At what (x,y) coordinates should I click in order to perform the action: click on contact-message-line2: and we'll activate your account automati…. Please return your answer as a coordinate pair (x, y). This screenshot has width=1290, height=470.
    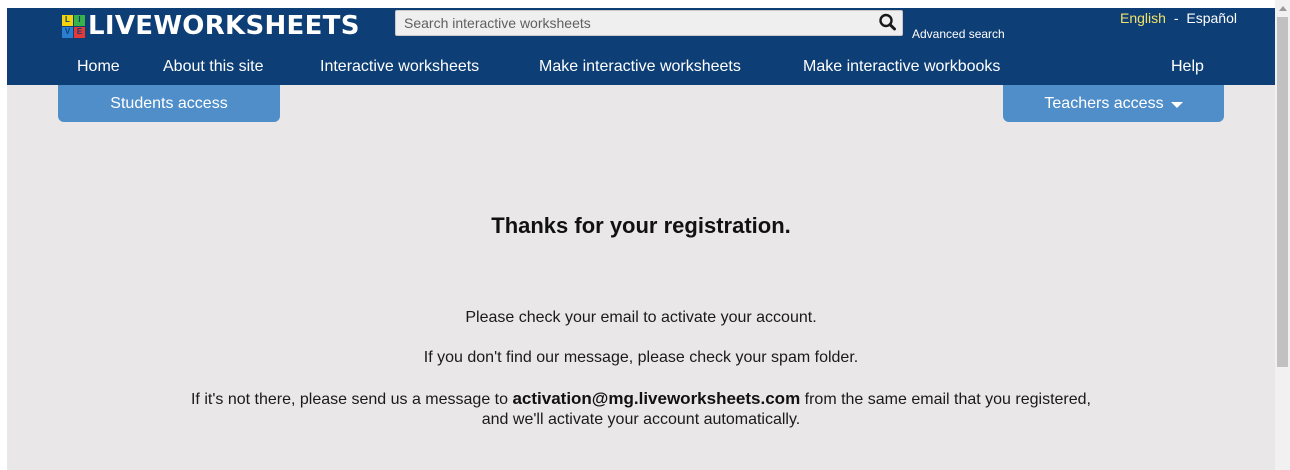
    Looking at the image, I should click on (641, 419).